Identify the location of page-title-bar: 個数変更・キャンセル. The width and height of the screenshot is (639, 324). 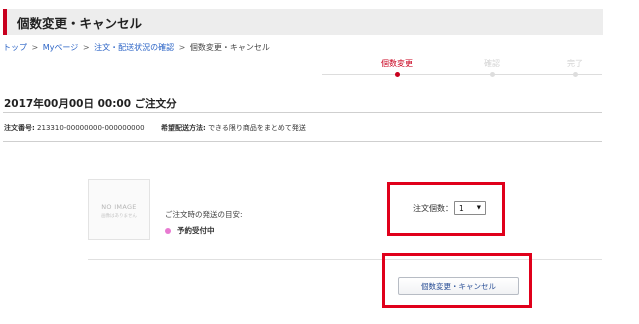
(303, 22).